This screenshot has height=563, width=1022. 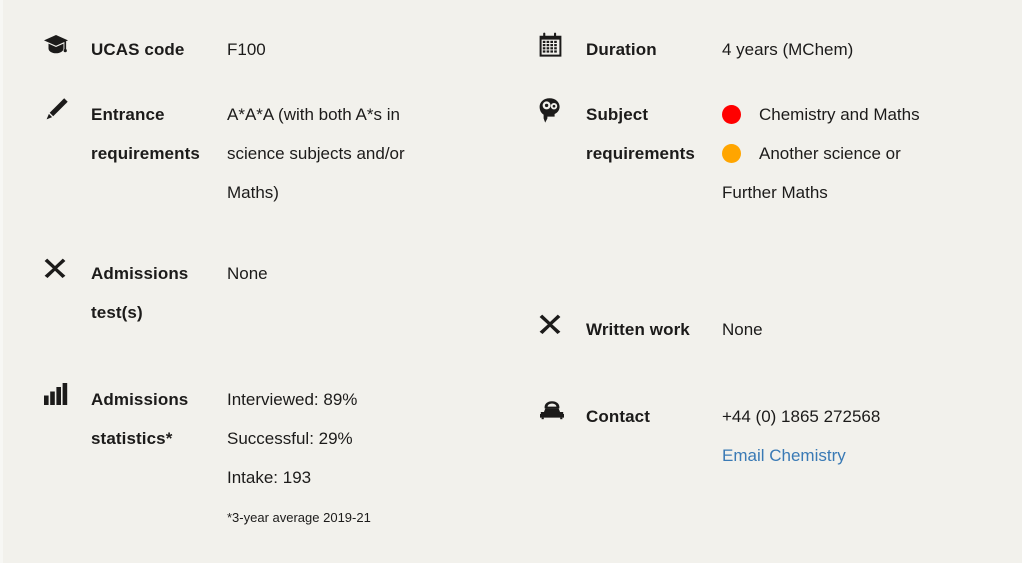 What do you see at coordinates (870, 49) in the screenshot?
I see `fact-value-duration: 4 years (MChem)` at bounding box center [870, 49].